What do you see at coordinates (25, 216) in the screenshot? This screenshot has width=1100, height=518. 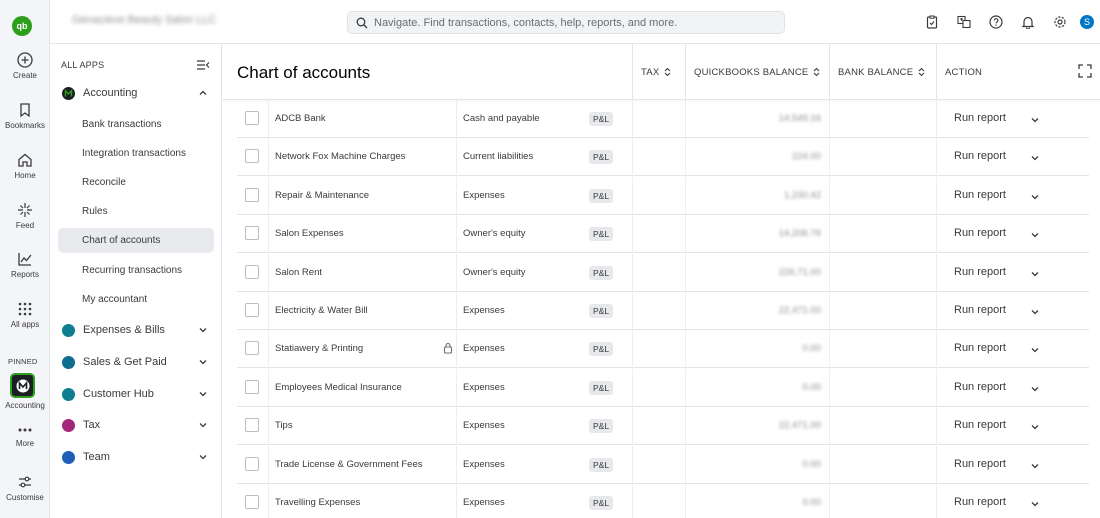 I see `rail-feed: Feed` at bounding box center [25, 216].